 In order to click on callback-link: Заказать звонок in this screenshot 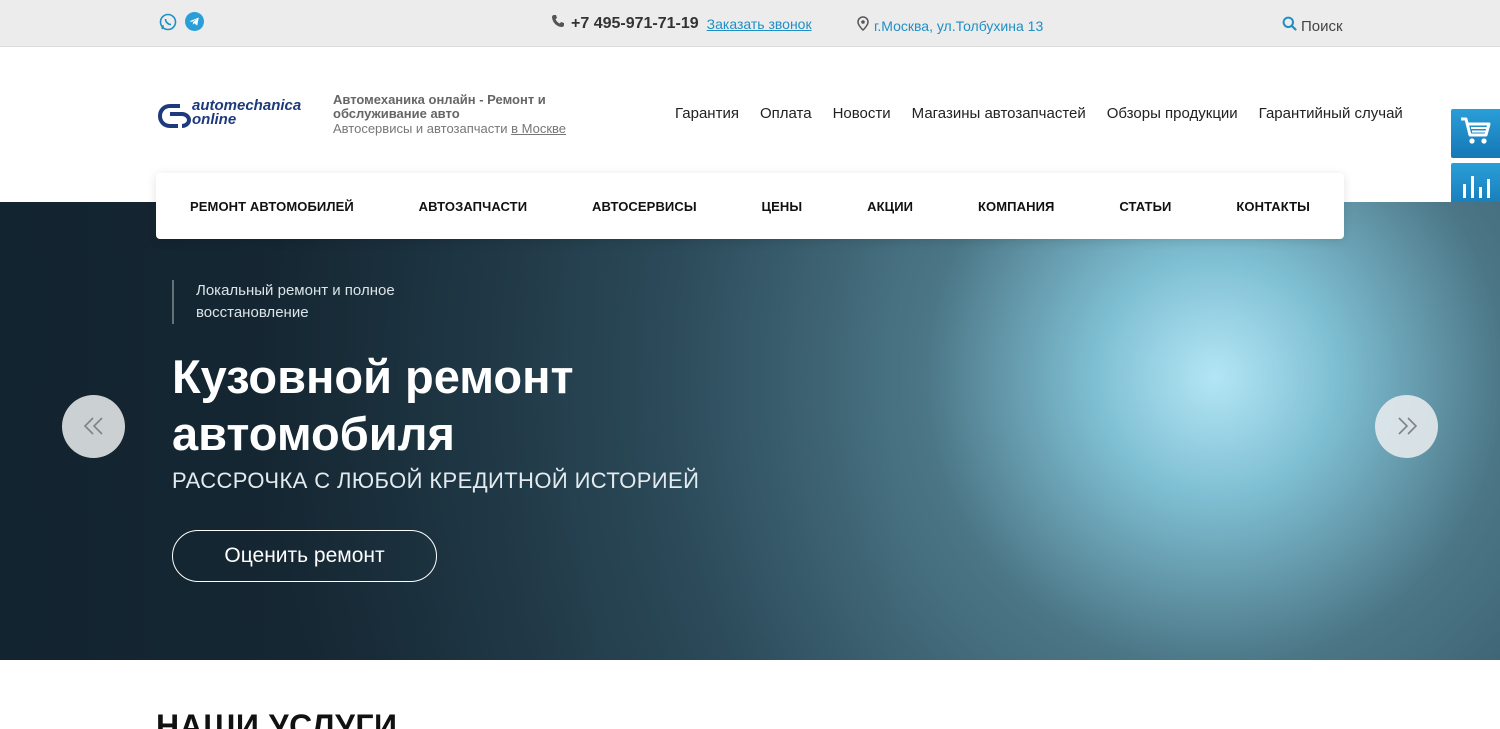, I will do `click(759, 24)`.